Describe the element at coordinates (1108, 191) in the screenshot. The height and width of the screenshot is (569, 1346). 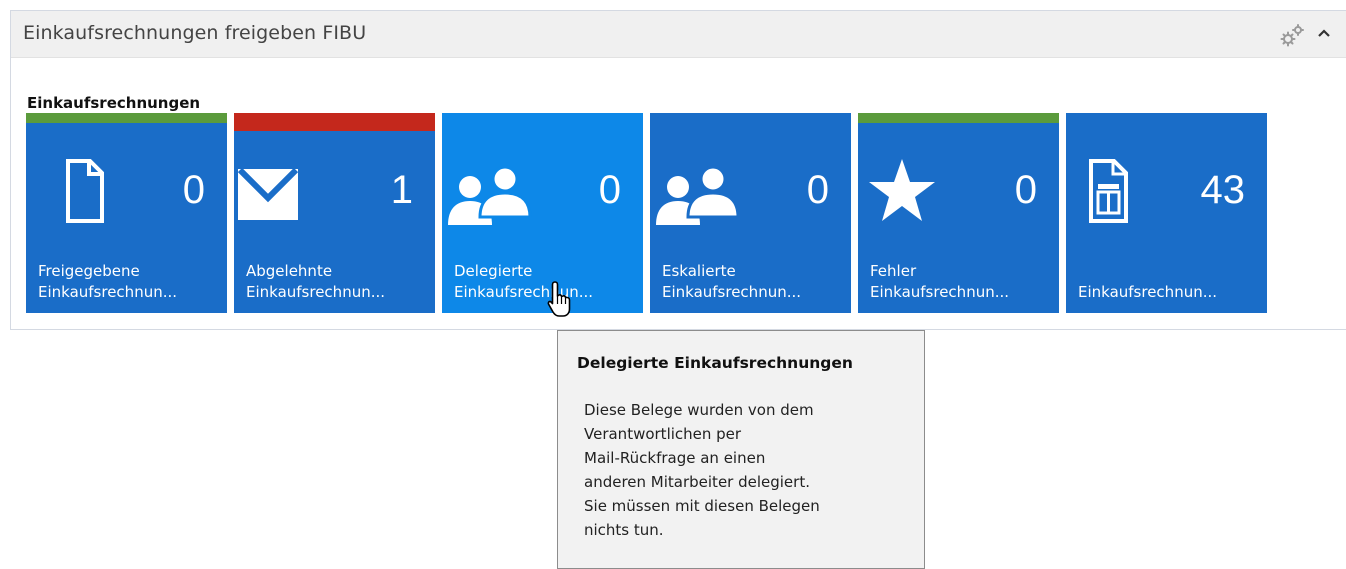
I see `invoice-icon` at that location.